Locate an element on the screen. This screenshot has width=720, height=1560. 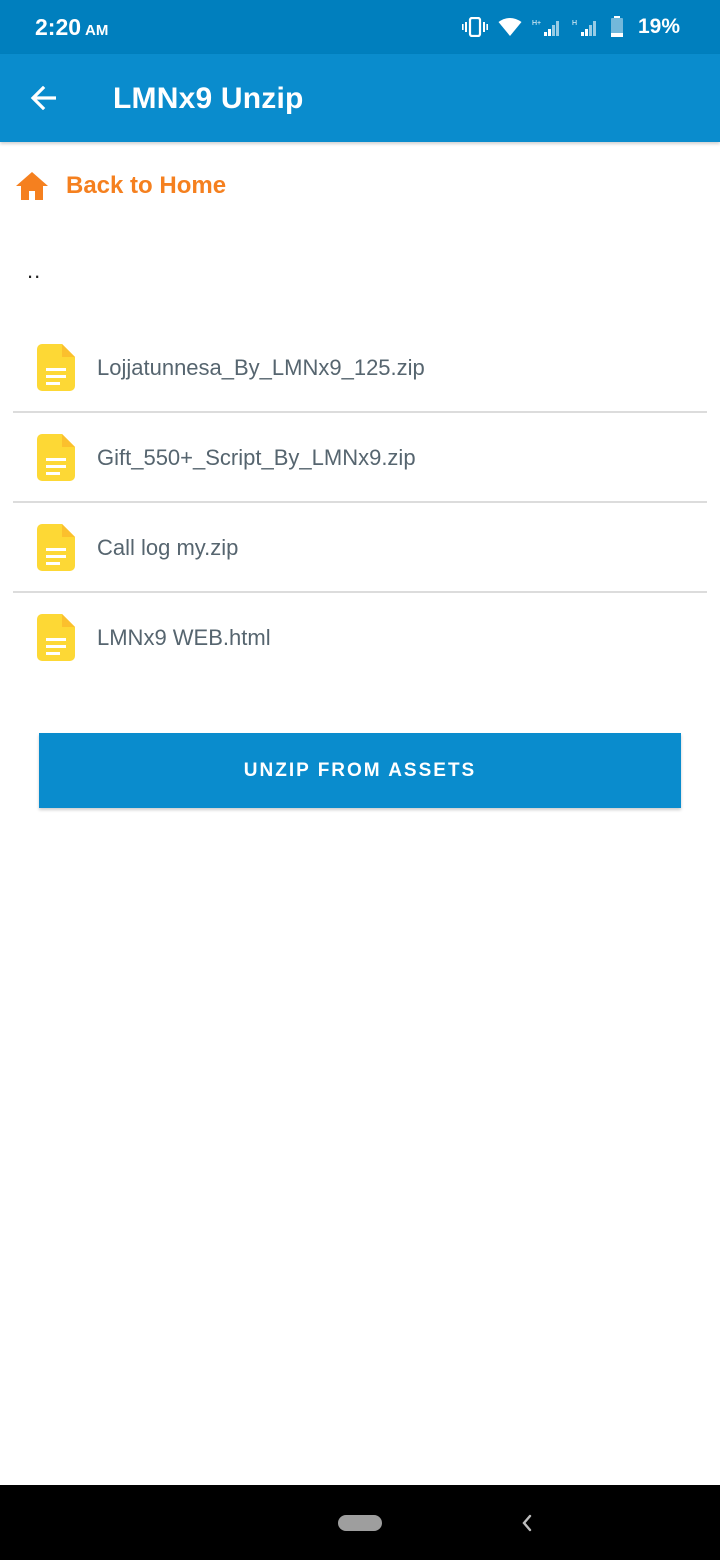
navigation-bar is located at coordinates (360, 1522).